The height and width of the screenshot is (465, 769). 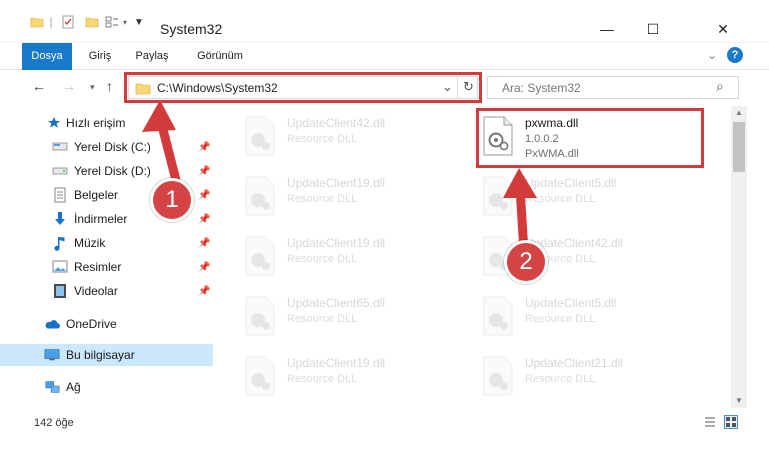 What do you see at coordinates (520, 183) in the screenshot?
I see `arrow-2-head` at bounding box center [520, 183].